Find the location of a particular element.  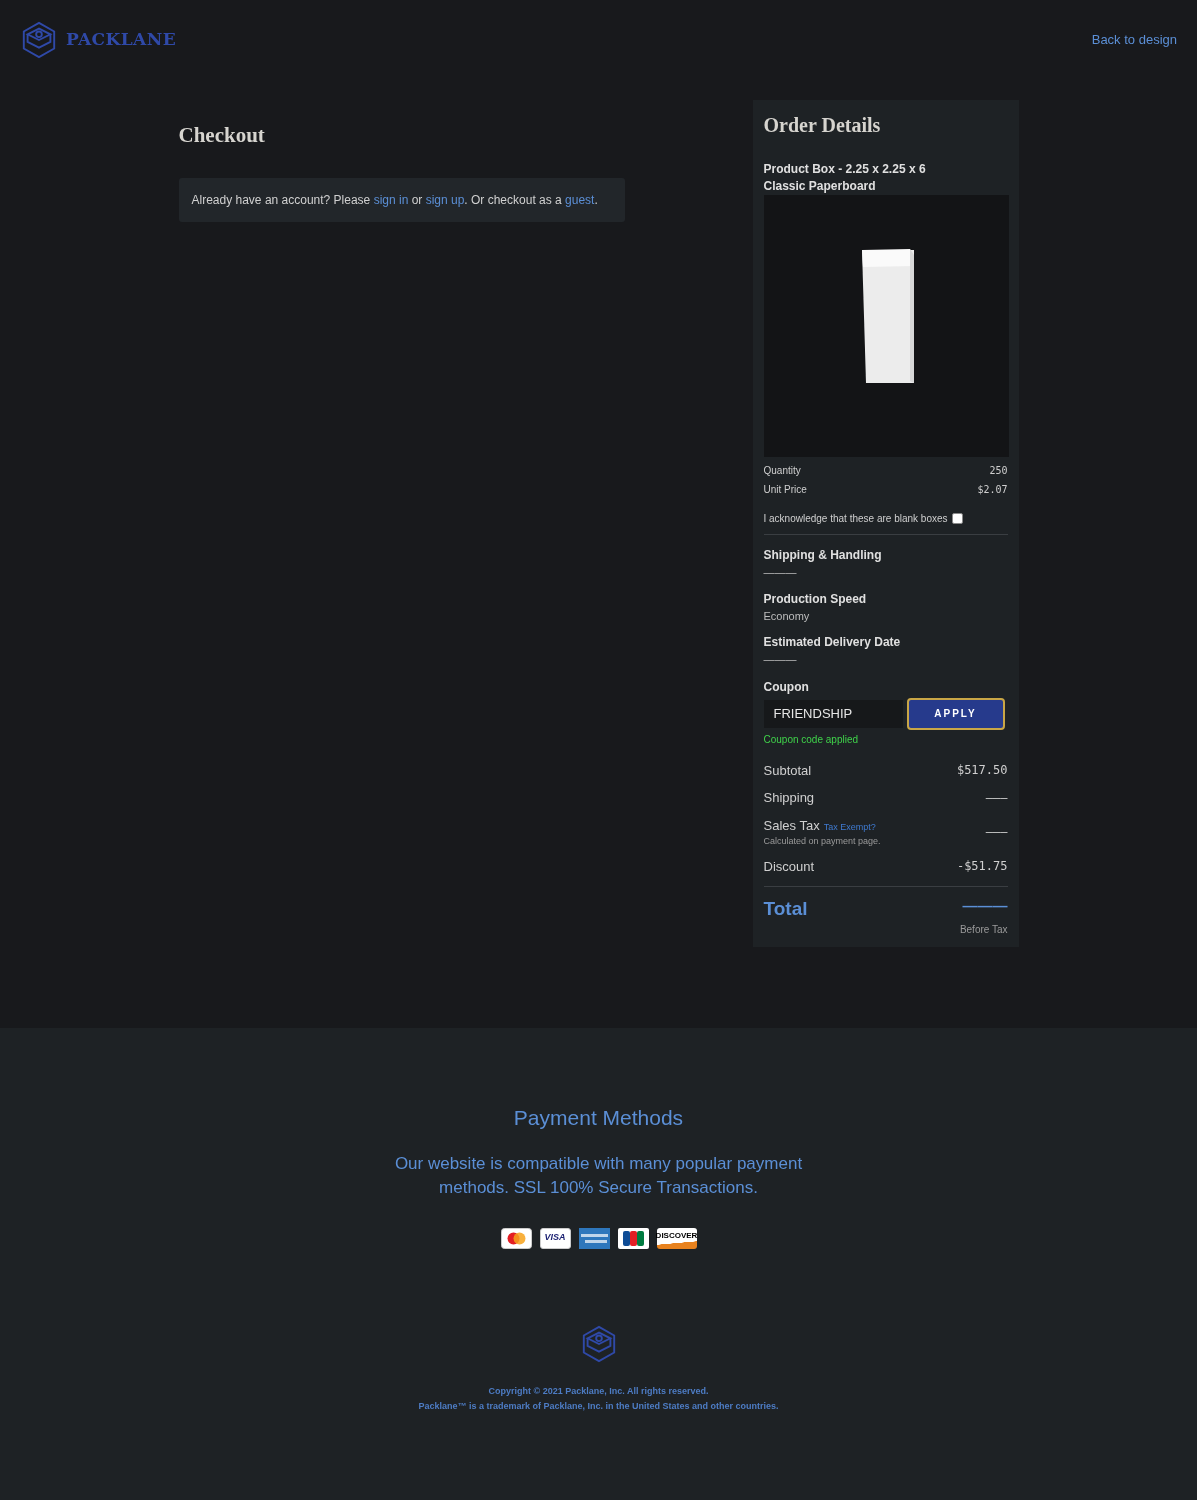

summary-value: $517.50 is located at coordinates (982, 771).